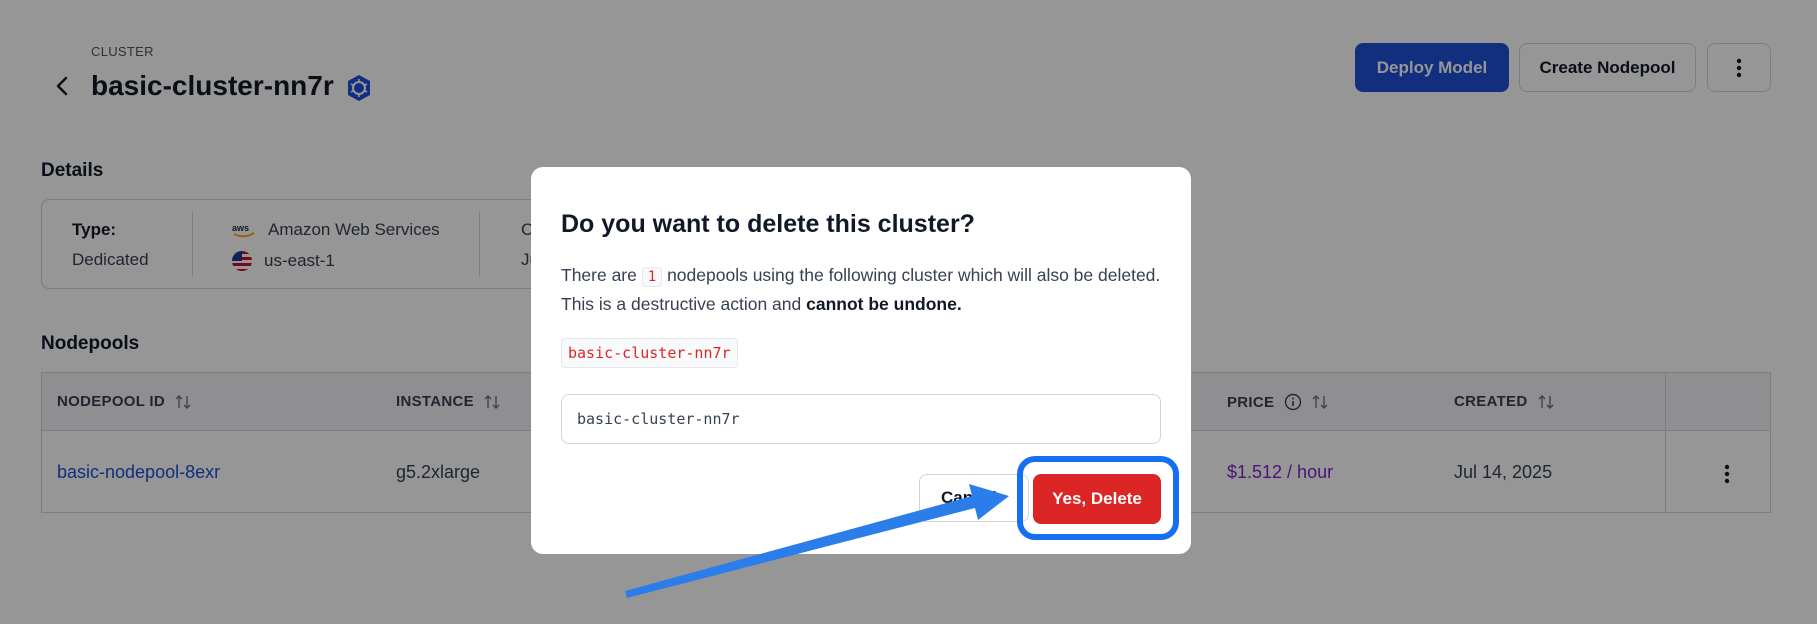 The height and width of the screenshot is (624, 1817). Describe the element at coordinates (1097, 499) in the screenshot. I see `confirm-delete-button: Yes, Delete` at that location.